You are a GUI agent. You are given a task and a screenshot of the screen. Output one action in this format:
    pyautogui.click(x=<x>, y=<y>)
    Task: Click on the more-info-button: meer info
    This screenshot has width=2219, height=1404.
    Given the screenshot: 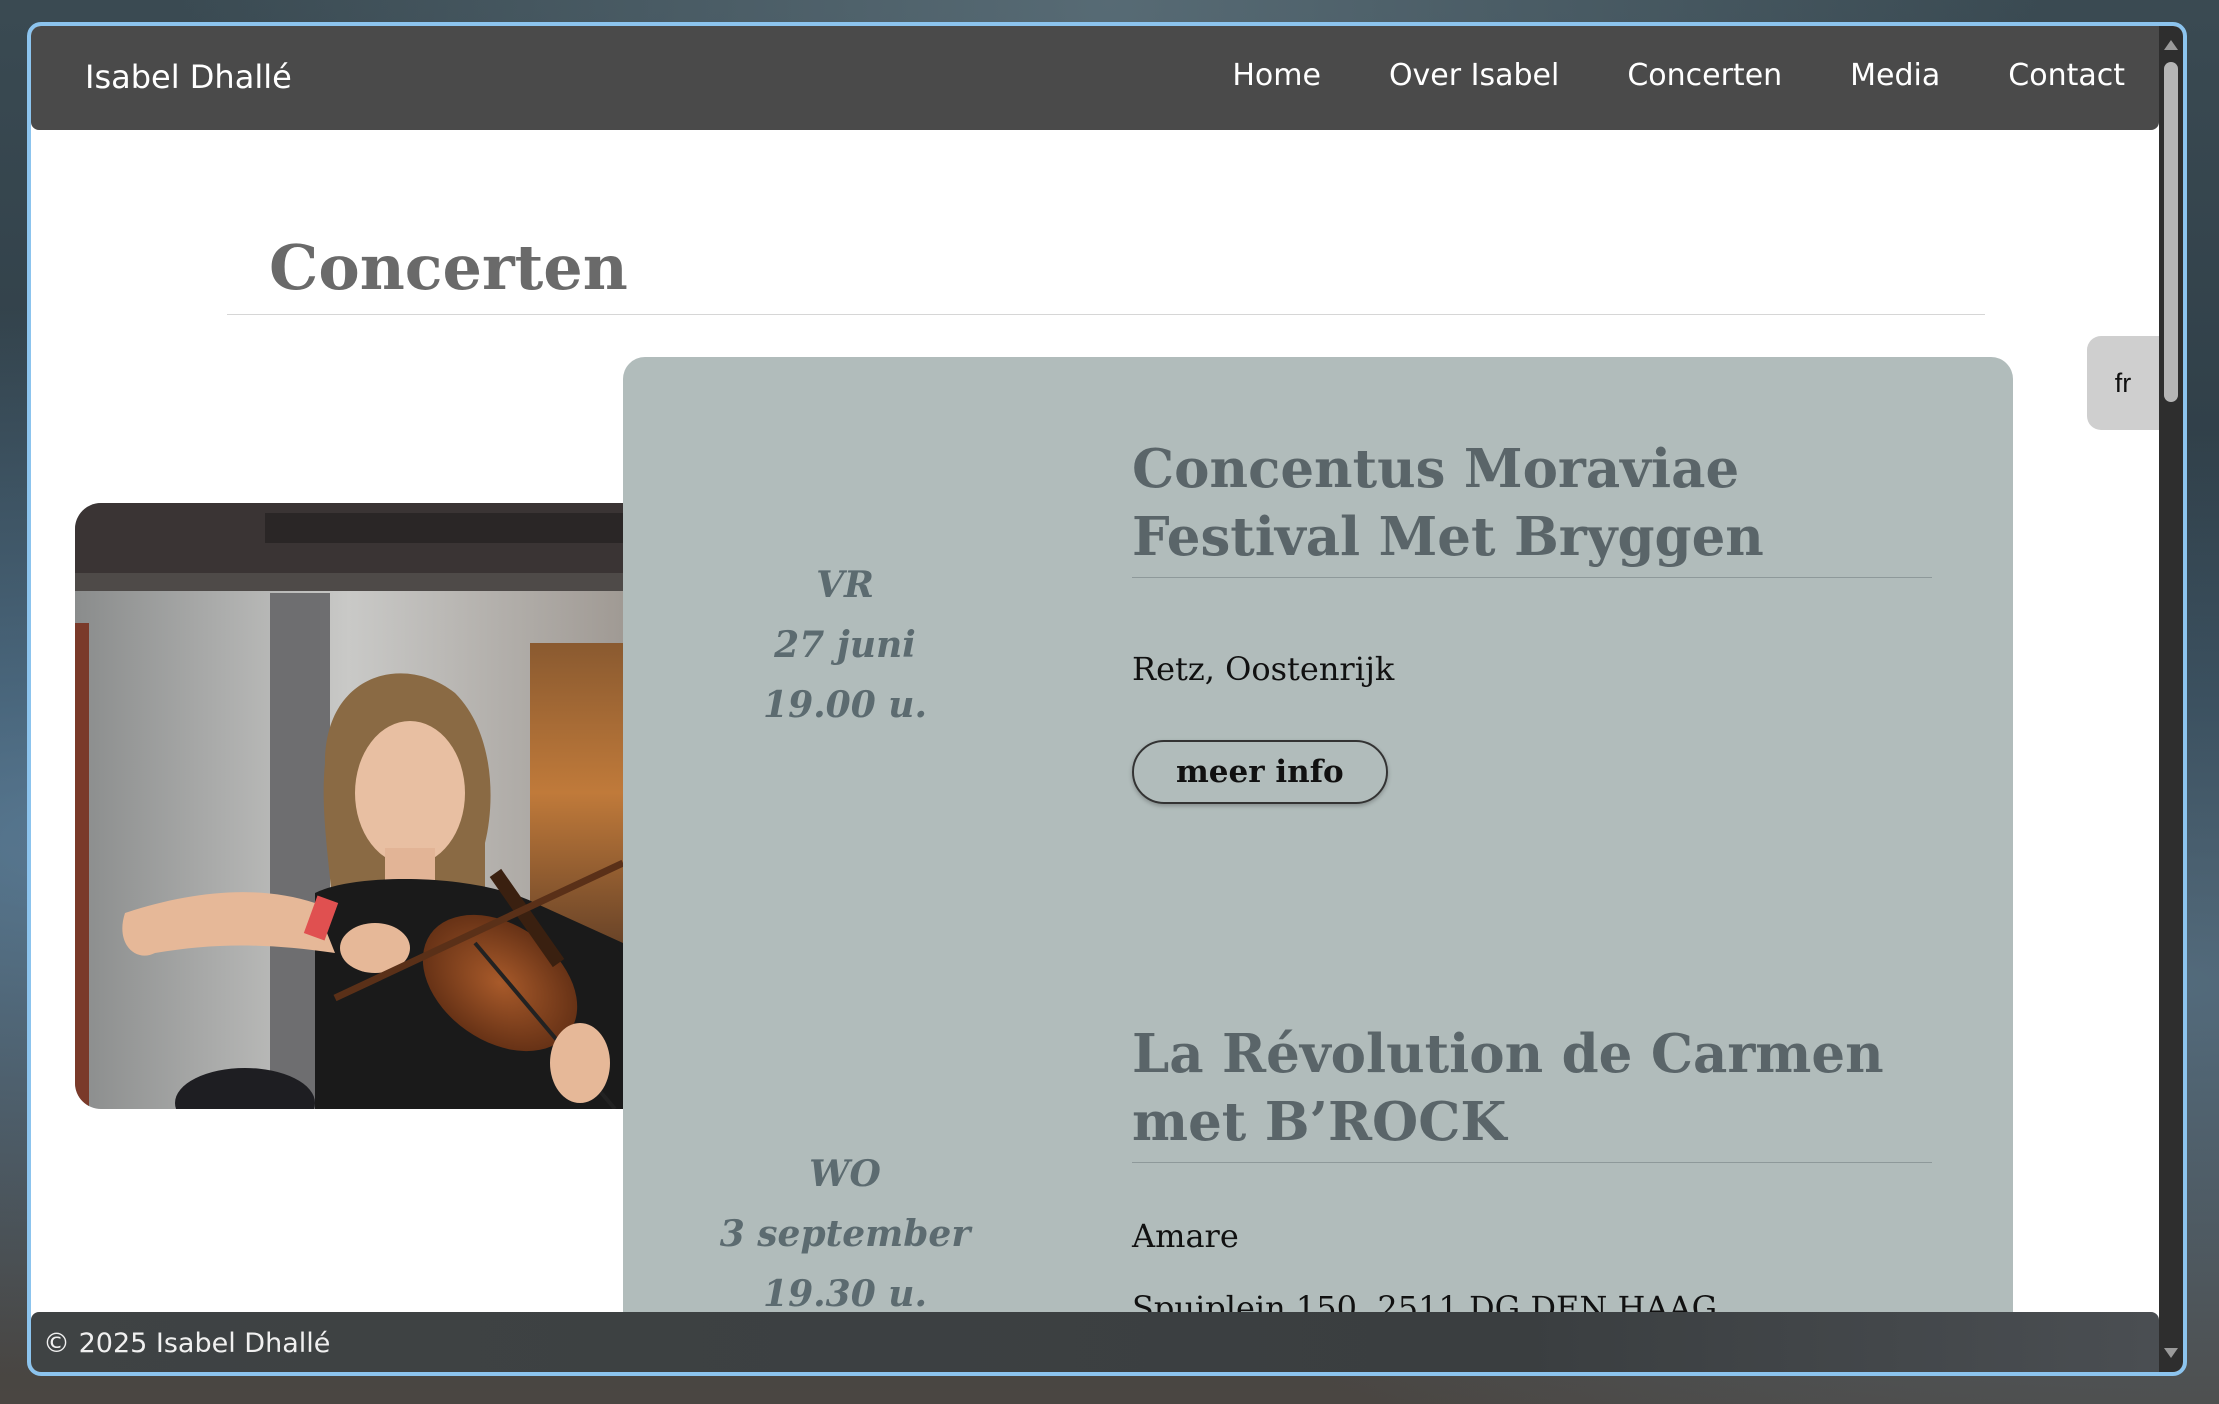 What is the action you would take?
    pyautogui.click(x=1260, y=772)
    